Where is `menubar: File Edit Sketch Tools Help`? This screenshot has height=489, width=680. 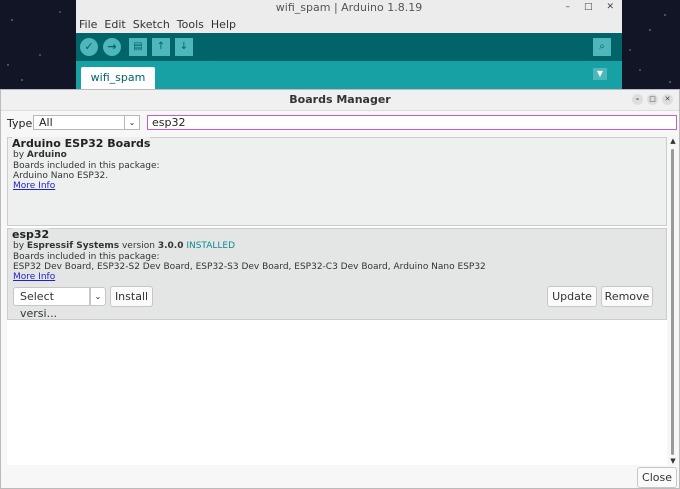
menubar: File Edit Sketch Tools Help is located at coordinates (349, 24).